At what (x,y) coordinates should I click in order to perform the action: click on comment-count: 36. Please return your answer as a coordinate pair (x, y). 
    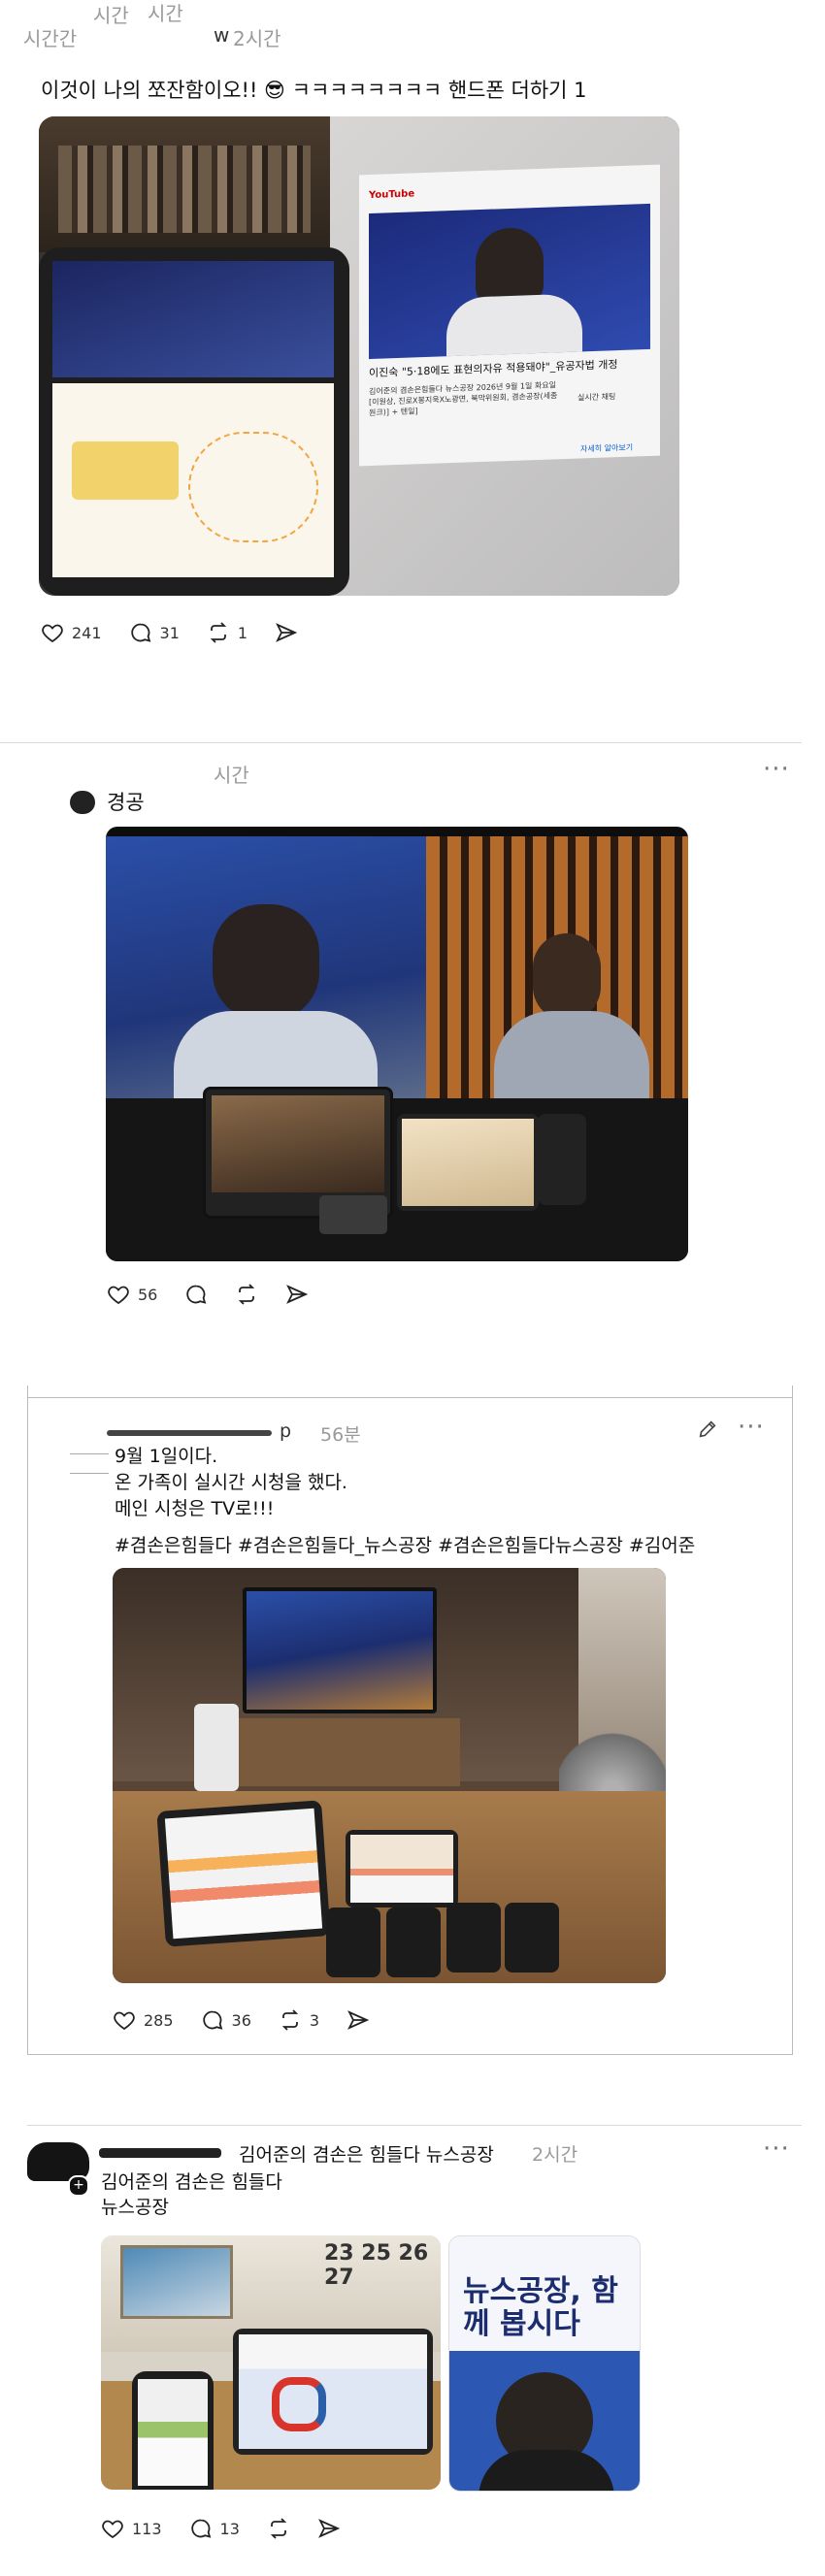
    Looking at the image, I should click on (241, 2020).